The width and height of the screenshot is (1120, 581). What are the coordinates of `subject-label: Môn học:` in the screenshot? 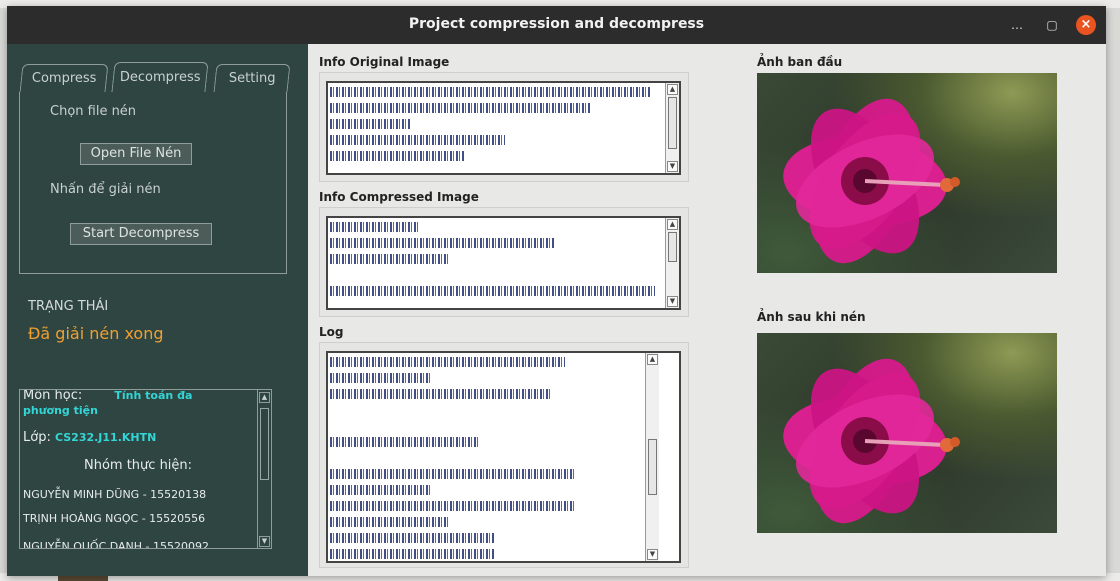 It's located at (53, 396).